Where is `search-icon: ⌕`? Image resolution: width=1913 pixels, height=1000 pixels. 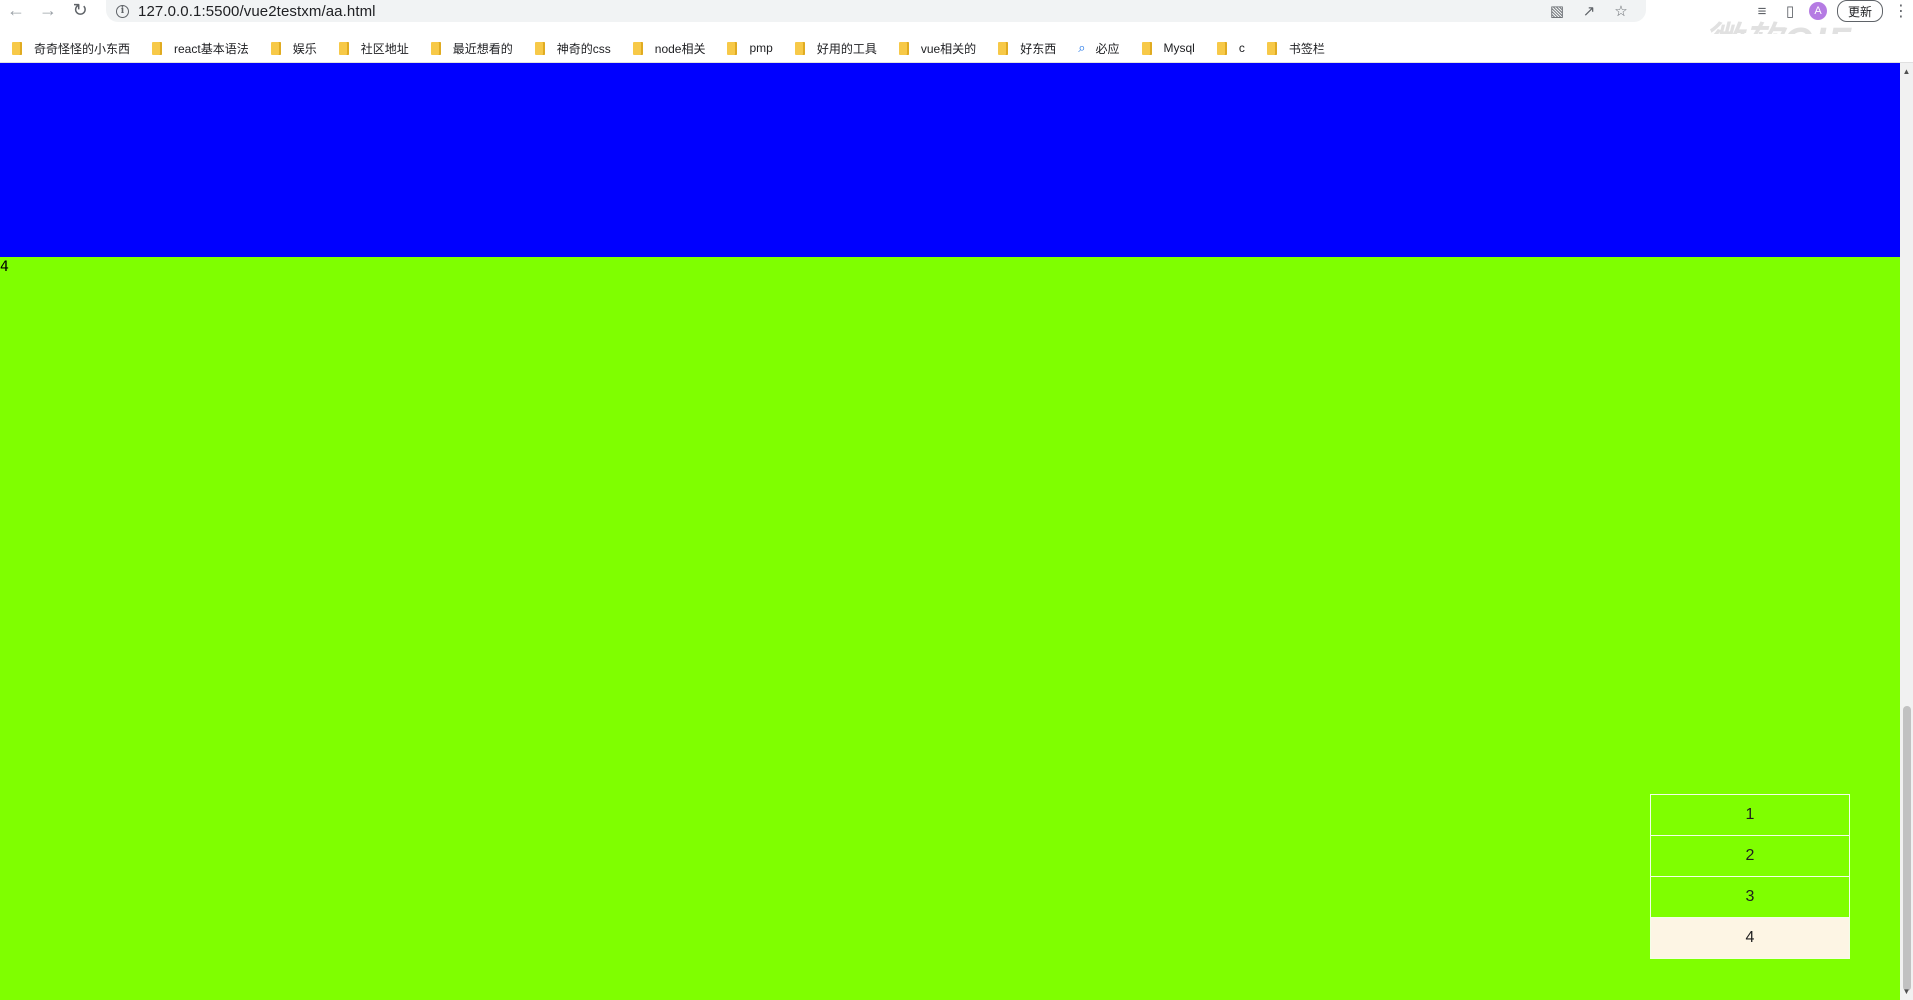
search-icon: ⌕ is located at coordinates (1082, 47).